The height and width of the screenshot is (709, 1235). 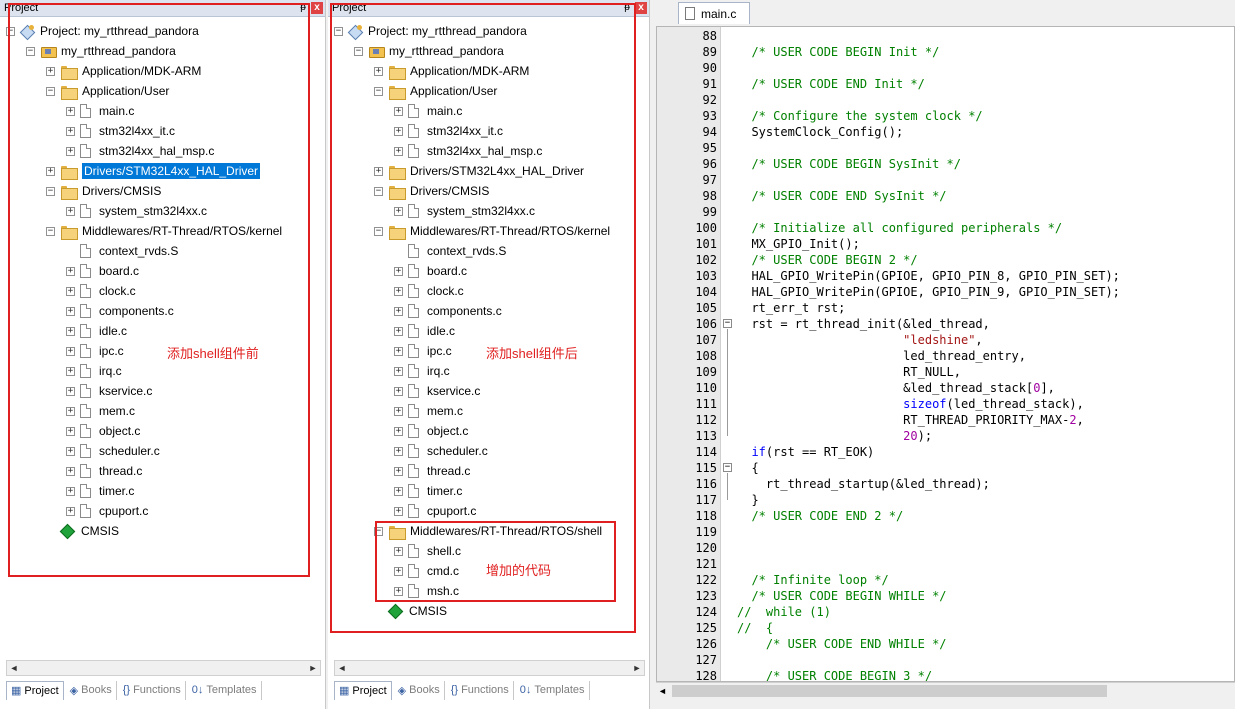 I want to click on books-icon: ◈, so click(x=402, y=690).